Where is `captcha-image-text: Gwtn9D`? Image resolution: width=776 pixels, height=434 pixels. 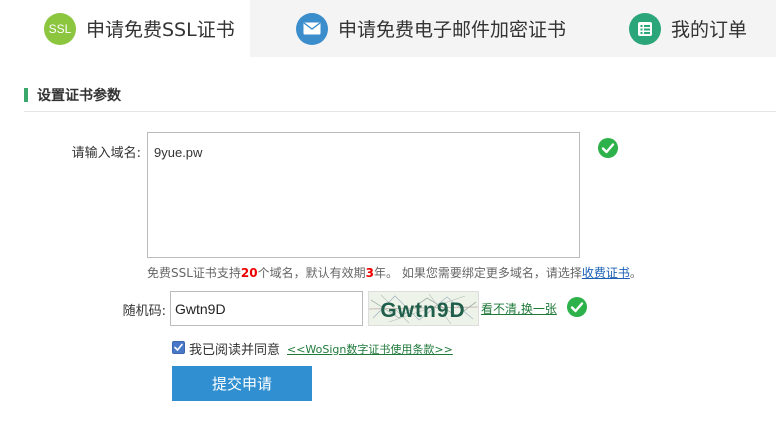
captcha-image-text: Gwtn9D is located at coordinates (422, 310).